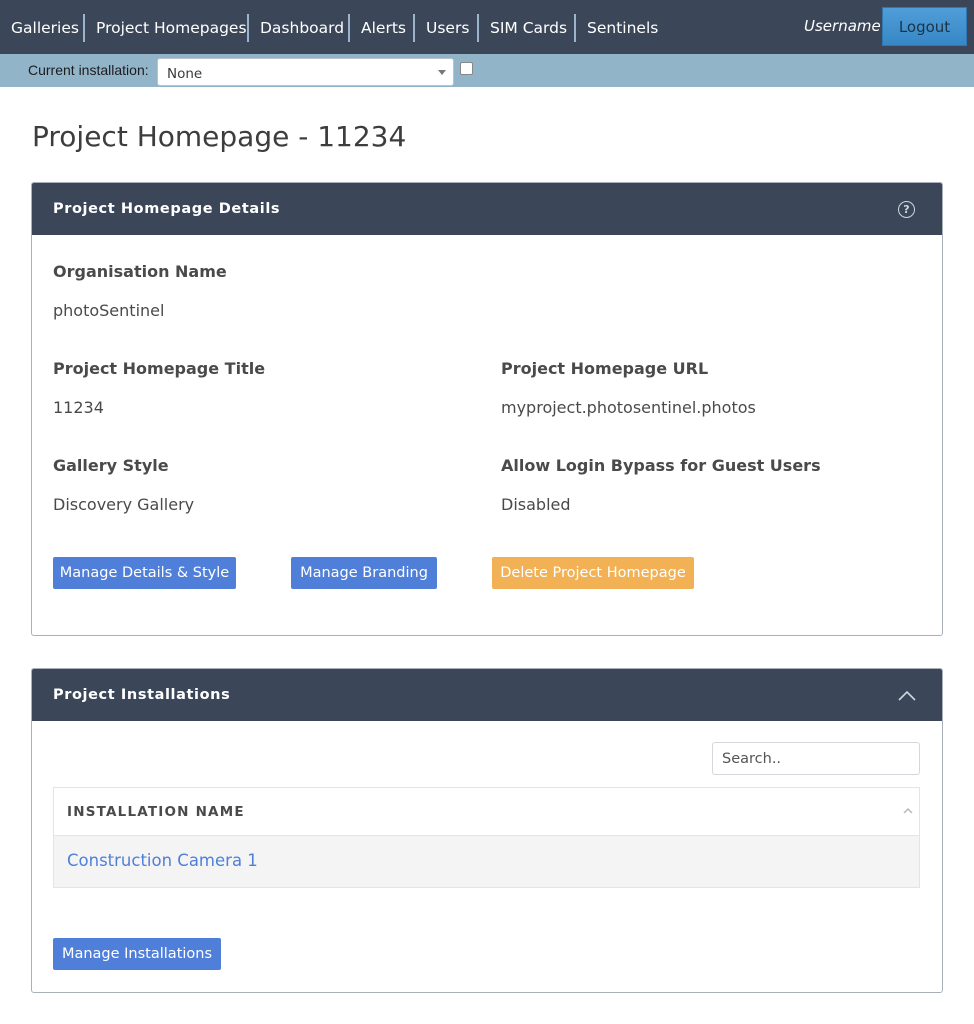 The width and height of the screenshot is (974, 1024). I want to click on nav-alerts: Alerts, so click(383, 28).